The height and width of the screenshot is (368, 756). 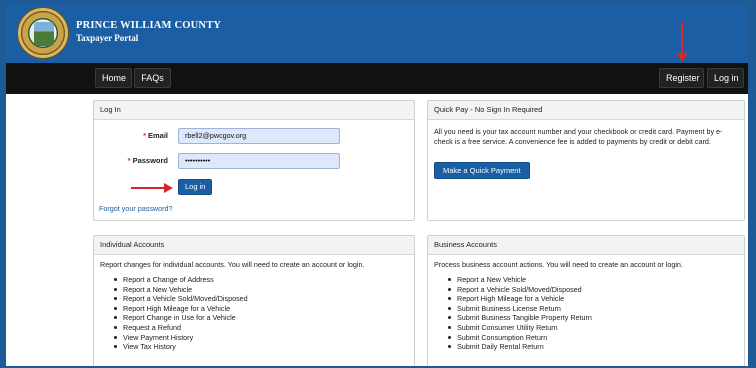 I want to click on seal-emblem, so click(x=44, y=34).